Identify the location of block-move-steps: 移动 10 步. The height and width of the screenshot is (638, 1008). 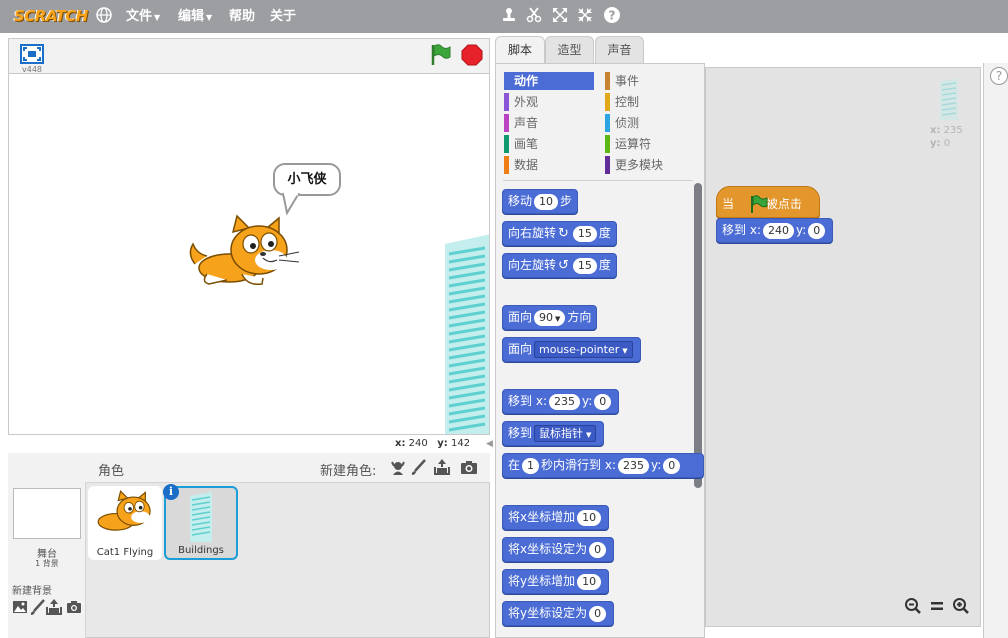
(540, 201).